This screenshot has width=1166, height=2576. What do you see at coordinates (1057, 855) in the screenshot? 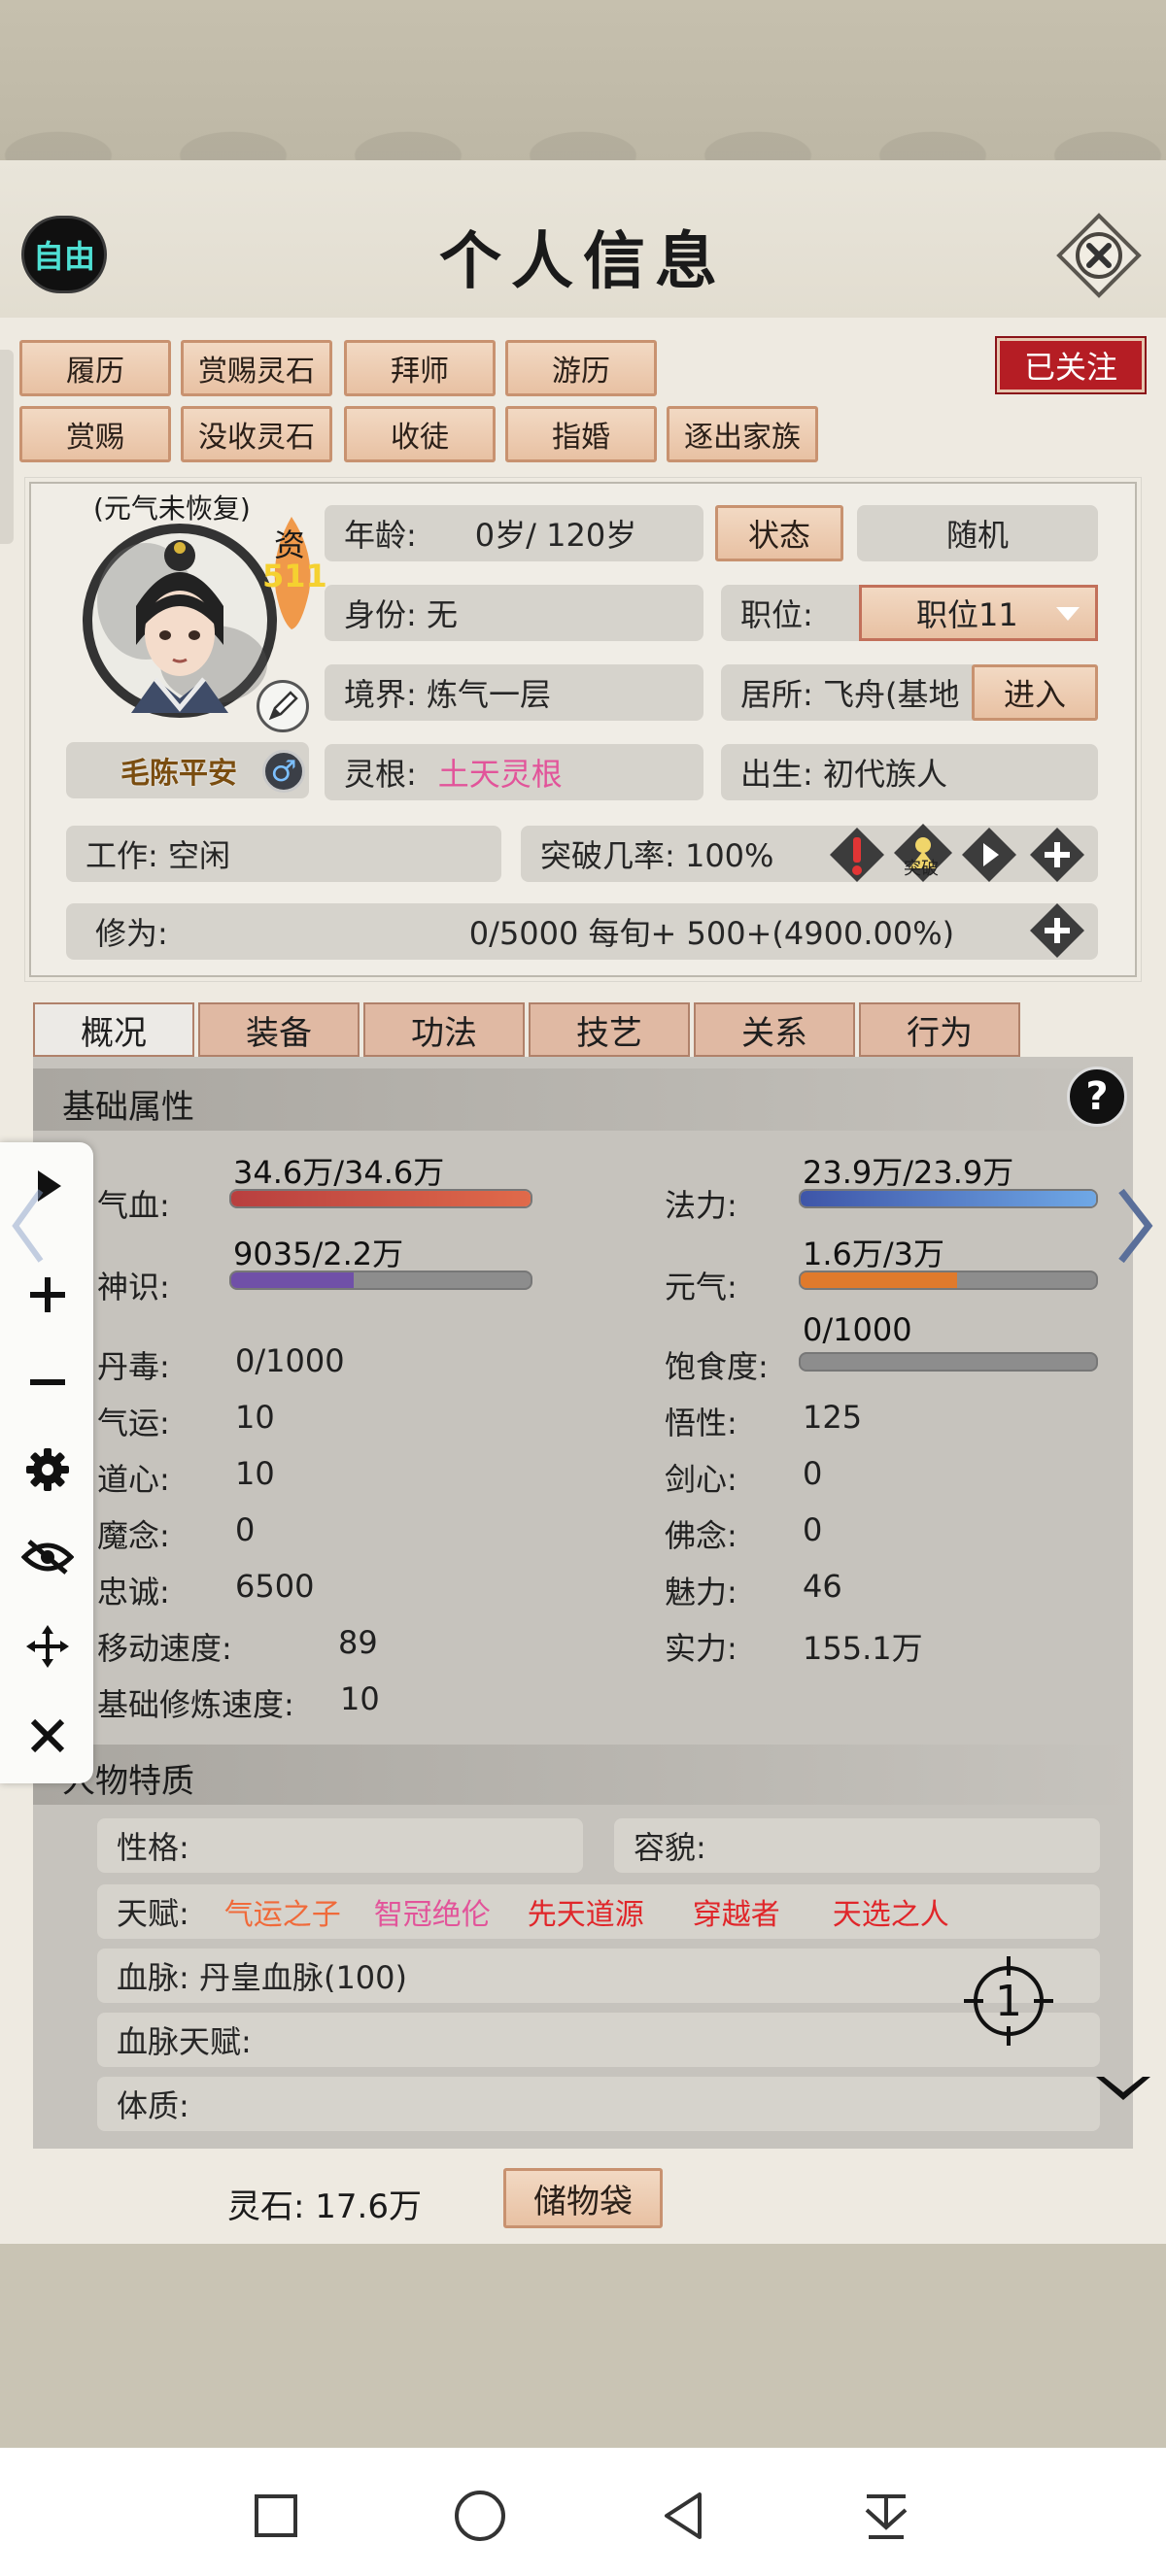
I see `add-breakthrough-button` at bounding box center [1057, 855].